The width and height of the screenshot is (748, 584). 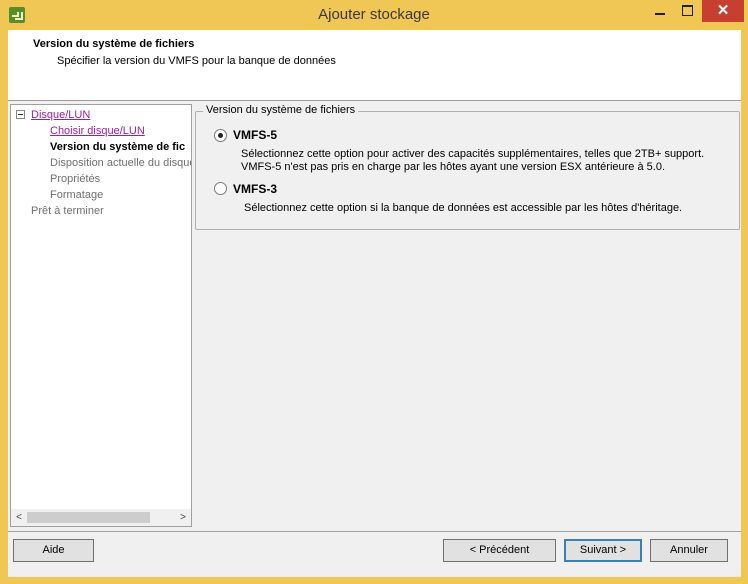 I want to click on back-button: < Précédent, so click(x=499, y=550).